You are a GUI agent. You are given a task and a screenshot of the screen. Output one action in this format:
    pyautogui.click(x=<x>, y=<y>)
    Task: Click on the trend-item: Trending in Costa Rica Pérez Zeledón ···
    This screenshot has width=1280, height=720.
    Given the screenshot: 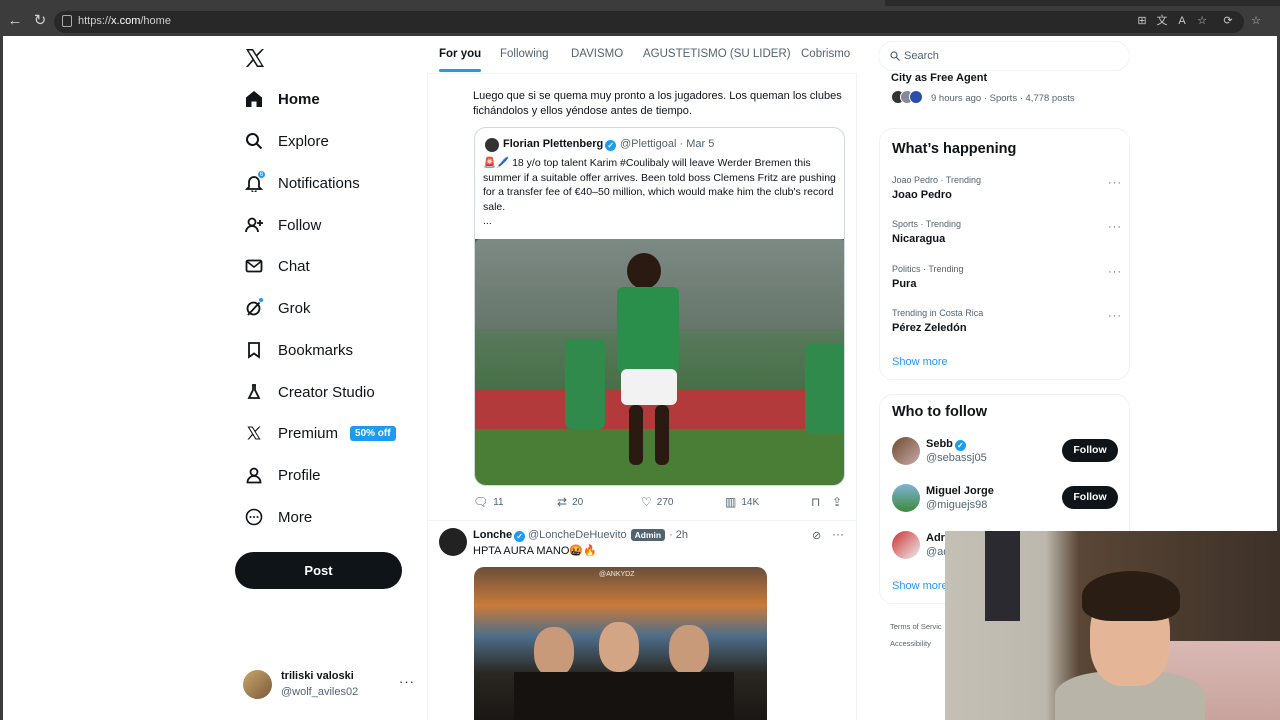 What is the action you would take?
    pyautogui.click(x=1007, y=325)
    